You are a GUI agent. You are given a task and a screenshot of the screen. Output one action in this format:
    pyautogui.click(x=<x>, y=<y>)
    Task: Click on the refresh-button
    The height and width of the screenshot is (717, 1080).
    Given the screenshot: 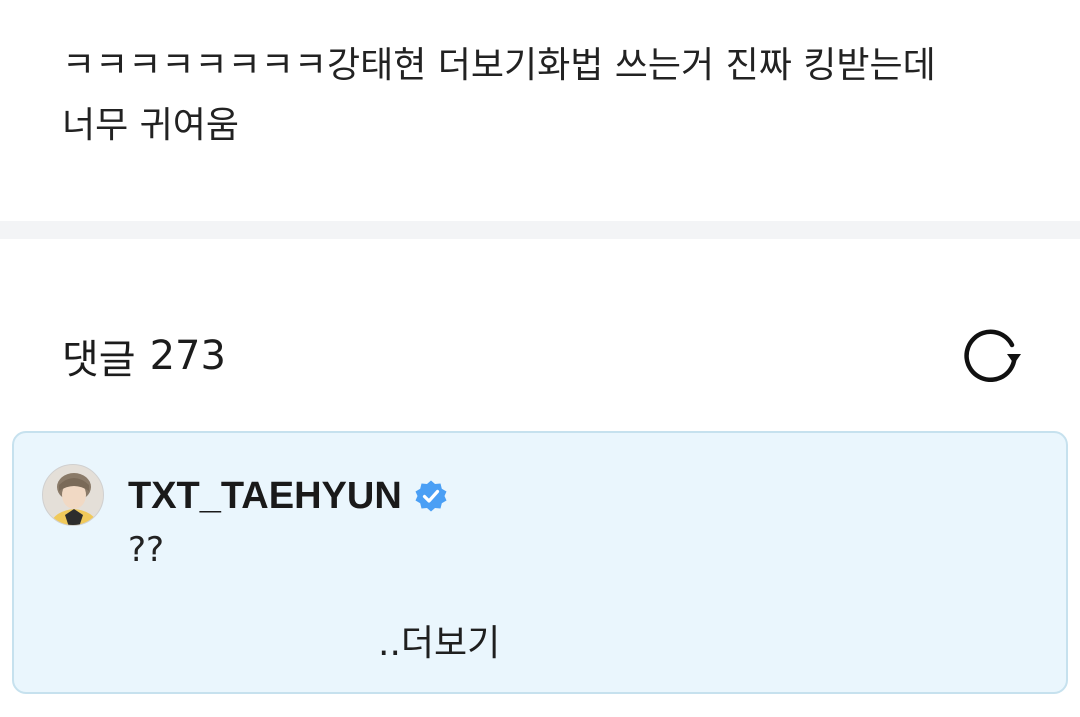 What is the action you would take?
    pyautogui.click(x=993, y=354)
    